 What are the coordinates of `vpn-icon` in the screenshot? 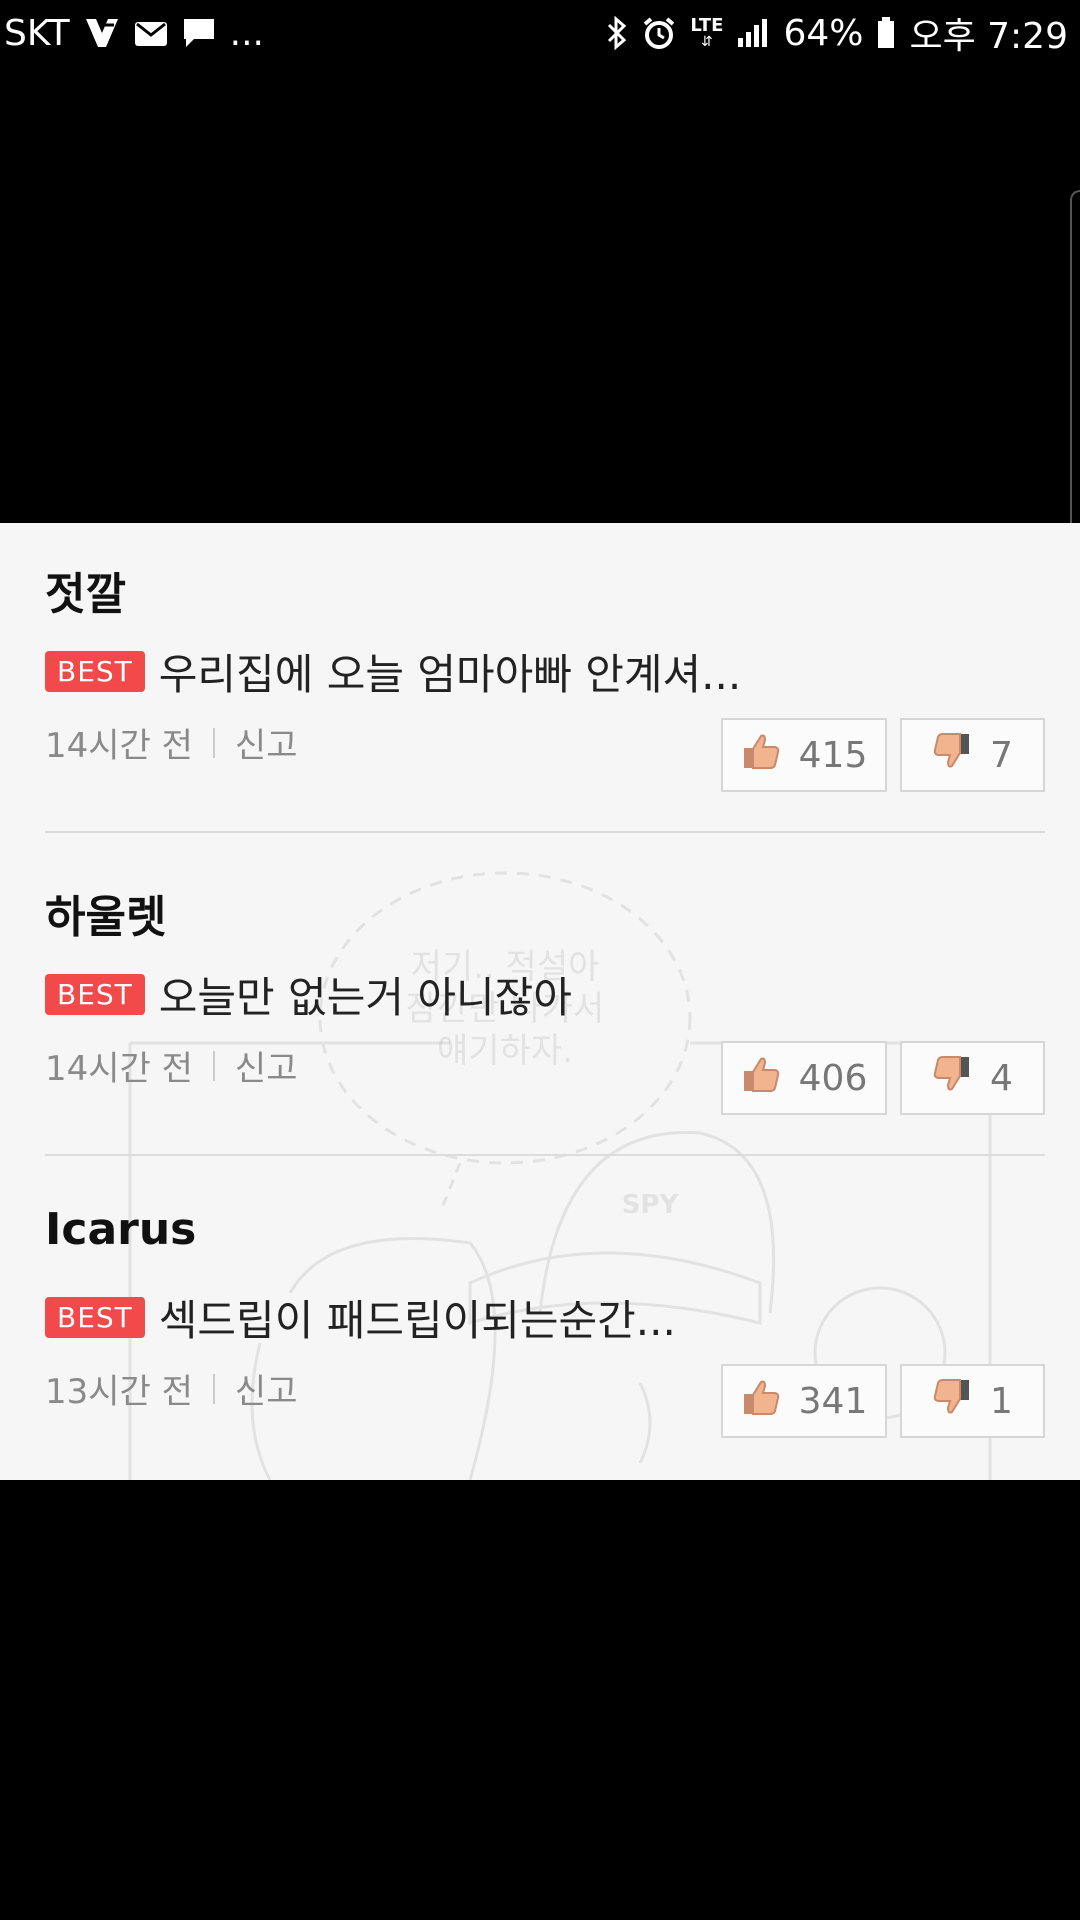 It's located at (102, 33).